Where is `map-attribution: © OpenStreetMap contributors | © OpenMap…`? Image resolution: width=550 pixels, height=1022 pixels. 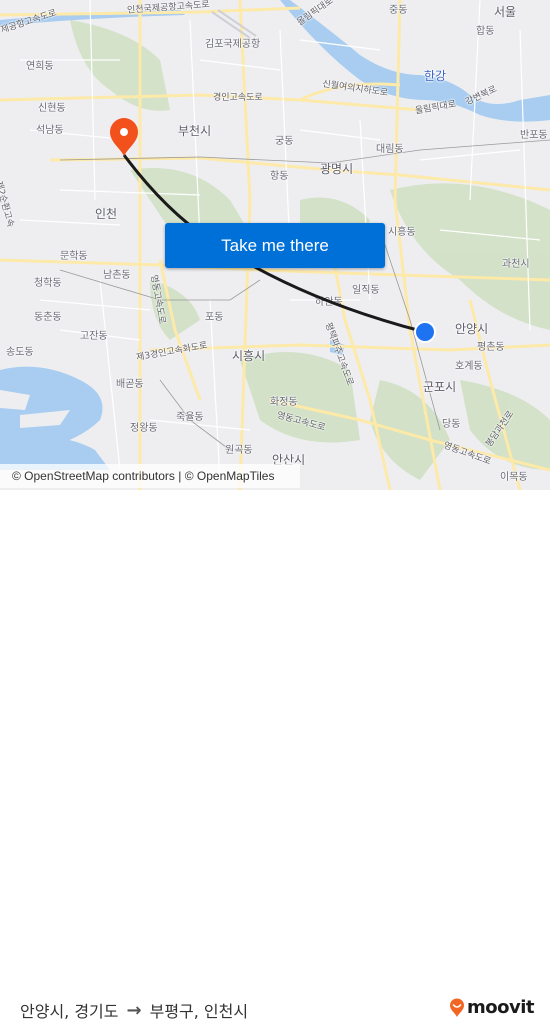 map-attribution: © OpenStreetMap contributors | © OpenMap… is located at coordinates (150, 476).